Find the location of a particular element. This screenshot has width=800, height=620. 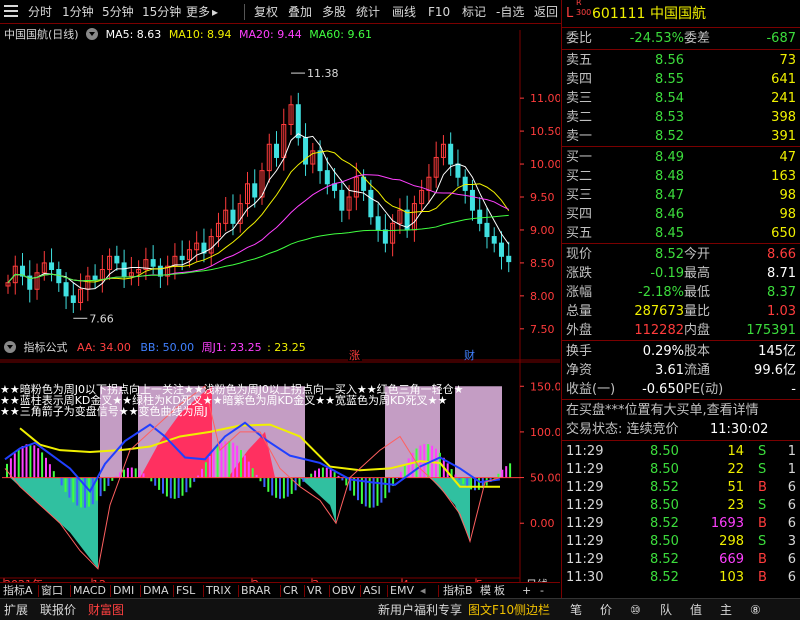

tab-indicator-b: 指标B is located at coordinates (458, 591).